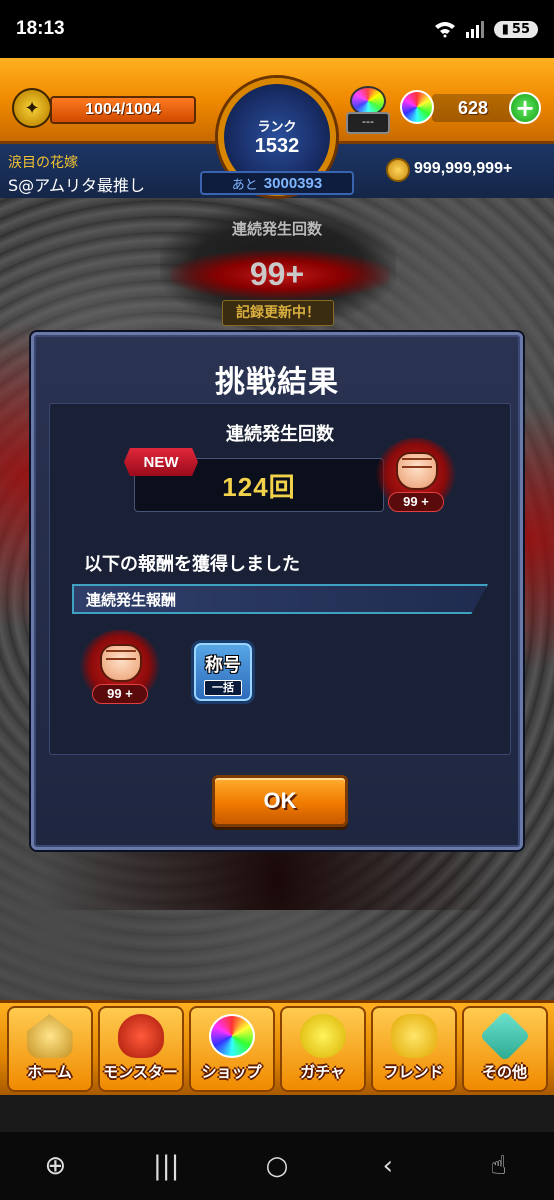 This screenshot has height=1200, width=554. Describe the element at coordinates (121, 663) in the screenshot. I see `reward-fist-icon` at that location.